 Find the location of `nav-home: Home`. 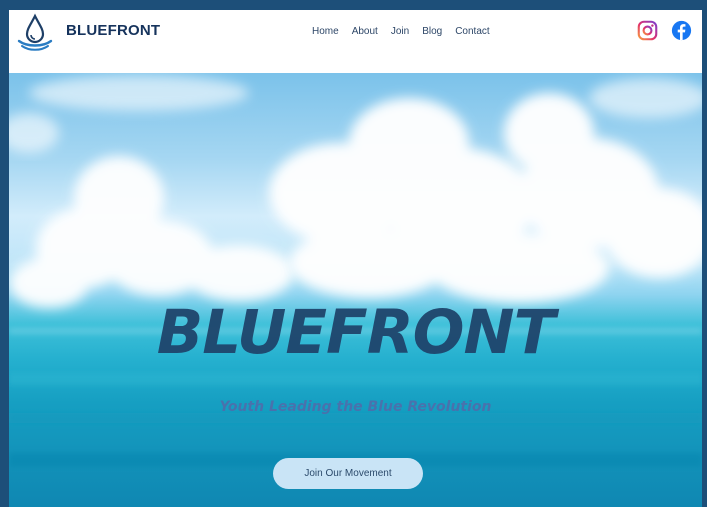

nav-home: Home is located at coordinates (325, 31).